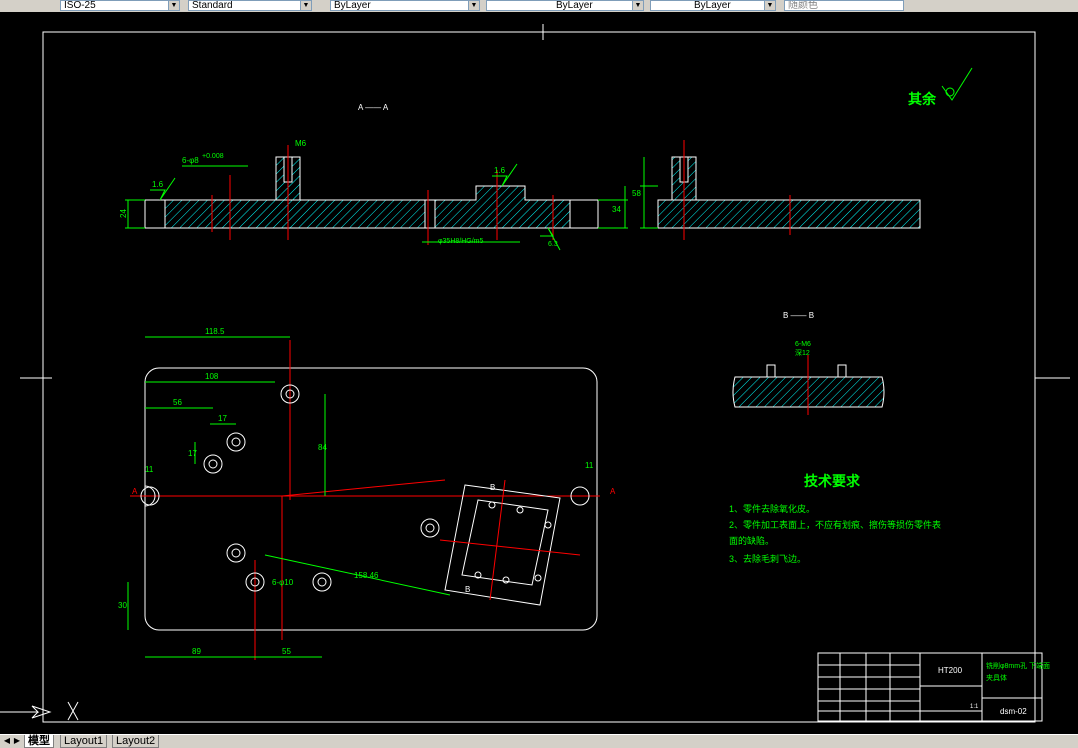  Describe the element at coordinates (120, 5) in the screenshot. I see `dimstyle-dropdown: ISO-25 ▼` at that location.